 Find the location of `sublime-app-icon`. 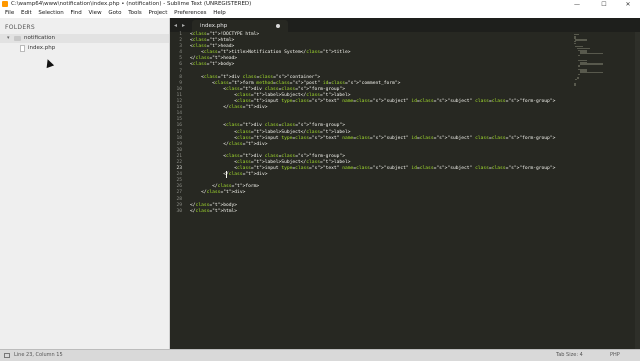

sublime-app-icon is located at coordinates (5, 4).